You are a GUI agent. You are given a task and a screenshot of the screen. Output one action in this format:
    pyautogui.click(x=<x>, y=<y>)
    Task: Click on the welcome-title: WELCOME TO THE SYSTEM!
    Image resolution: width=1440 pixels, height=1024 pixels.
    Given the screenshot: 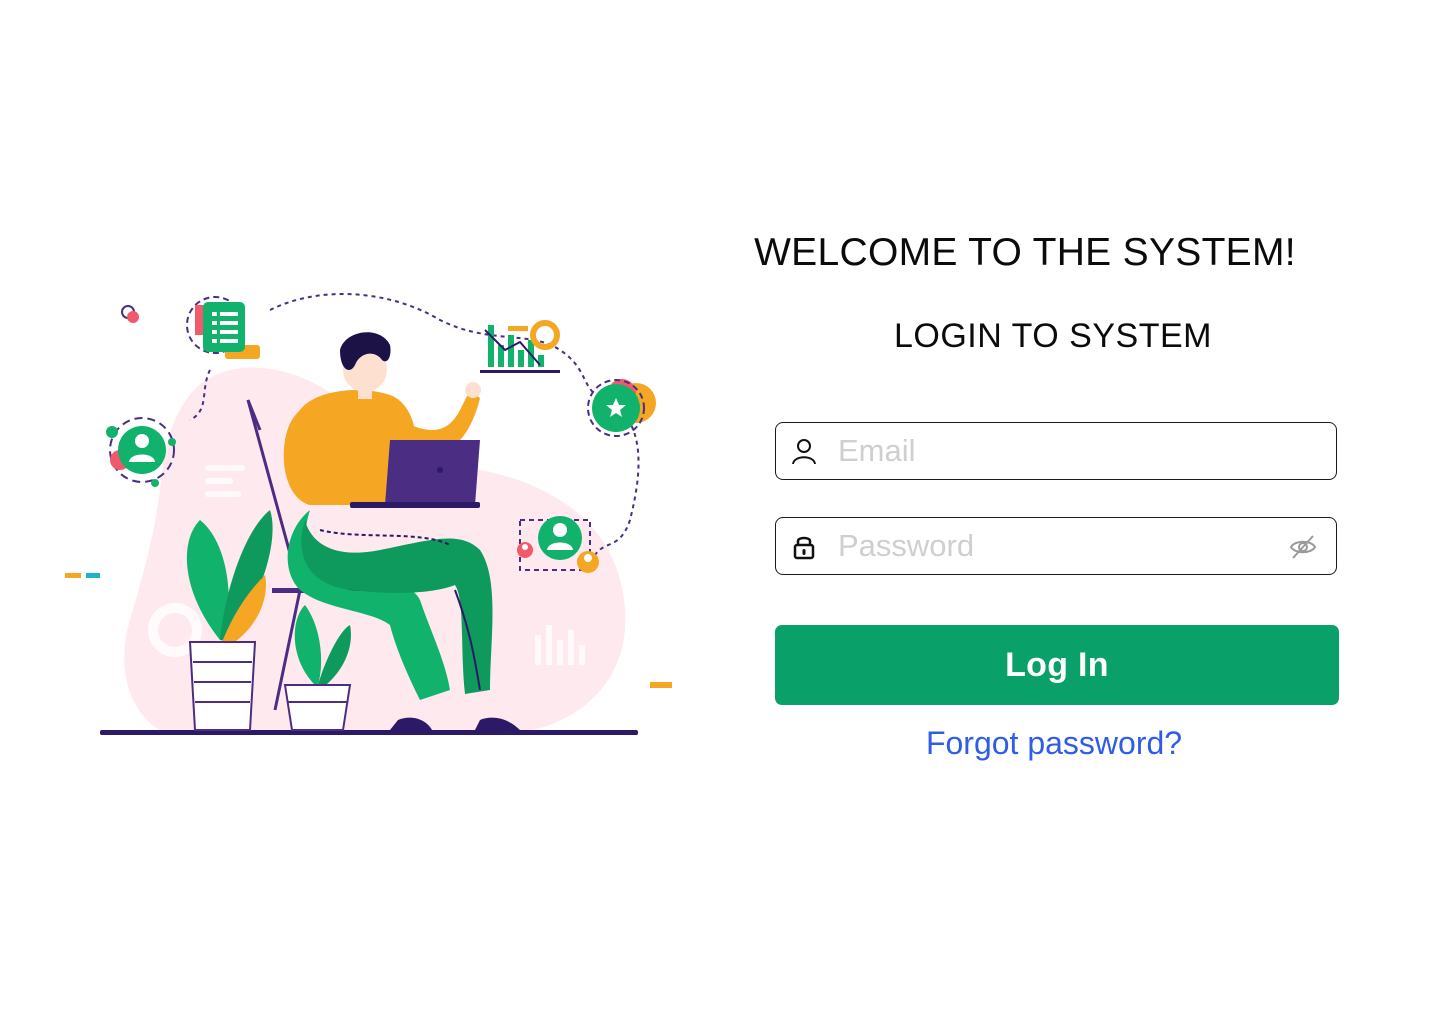 What is the action you would take?
    pyautogui.click(x=1025, y=252)
    